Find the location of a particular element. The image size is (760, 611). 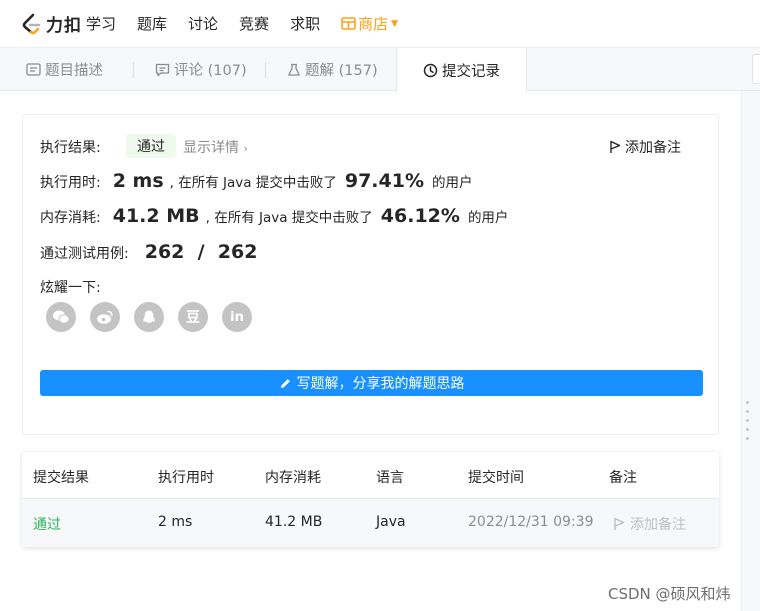

row-result: 通过 is located at coordinates (47, 524).